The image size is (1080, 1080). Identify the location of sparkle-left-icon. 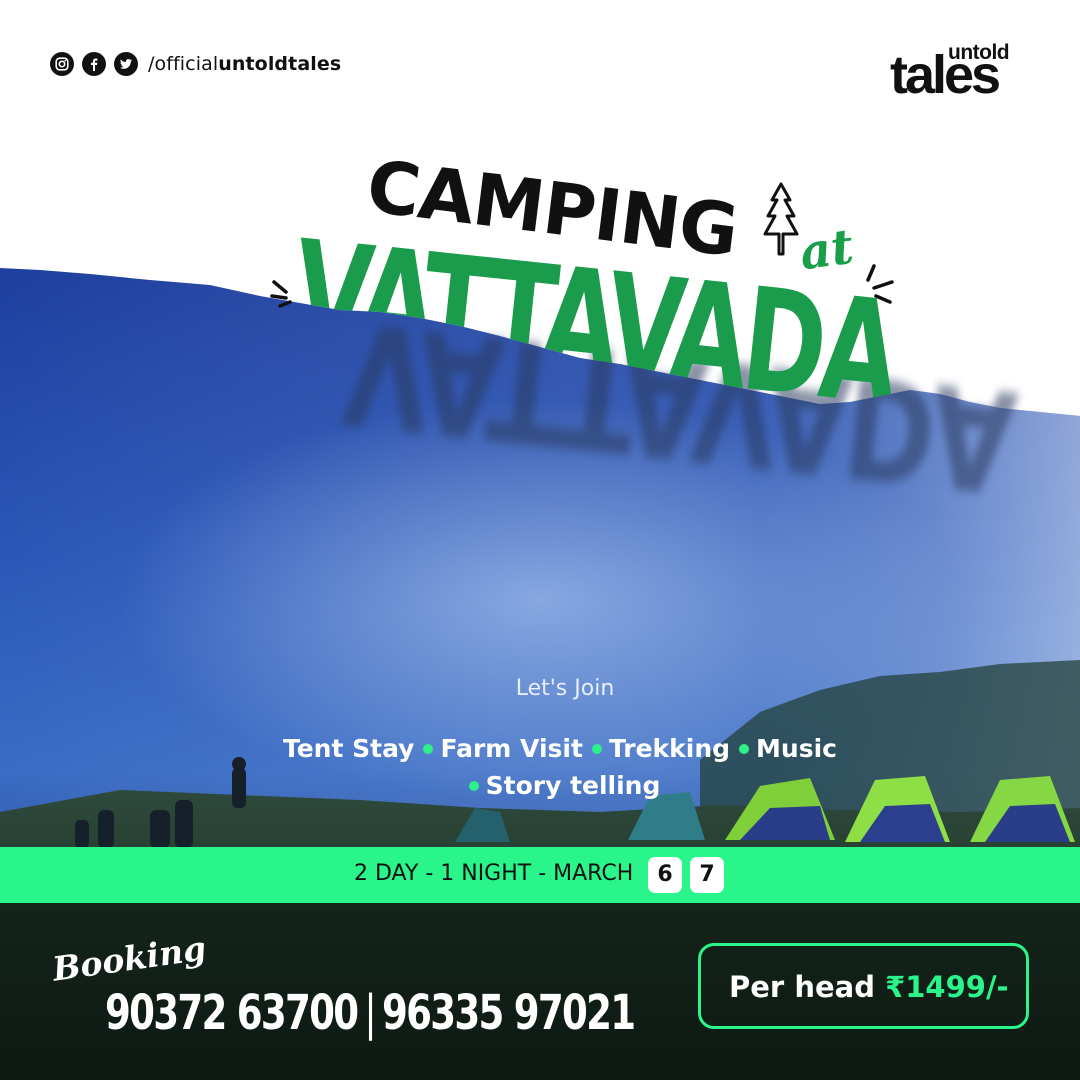
(281, 294).